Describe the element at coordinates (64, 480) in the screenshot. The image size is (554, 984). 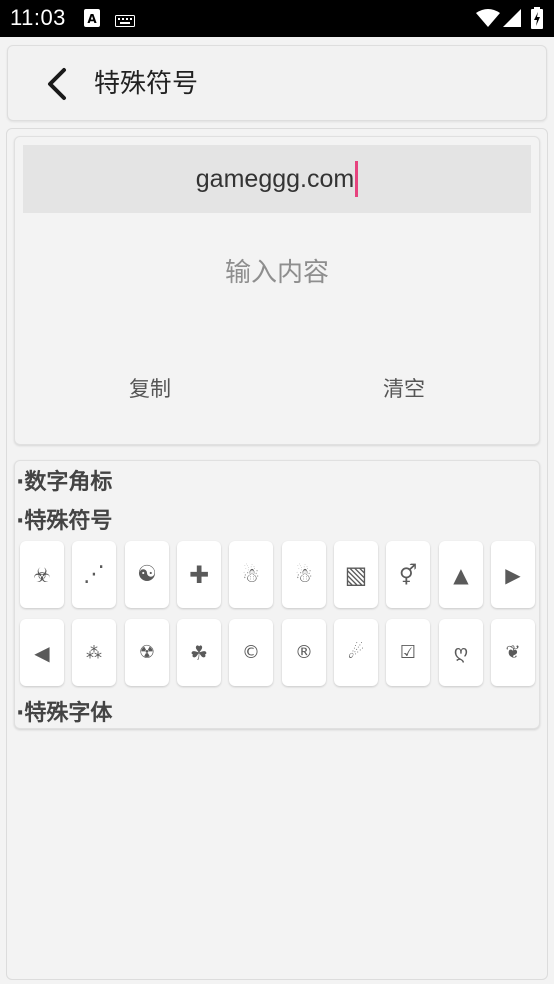
I see `section-digit-superscript: ·数字角标` at that location.